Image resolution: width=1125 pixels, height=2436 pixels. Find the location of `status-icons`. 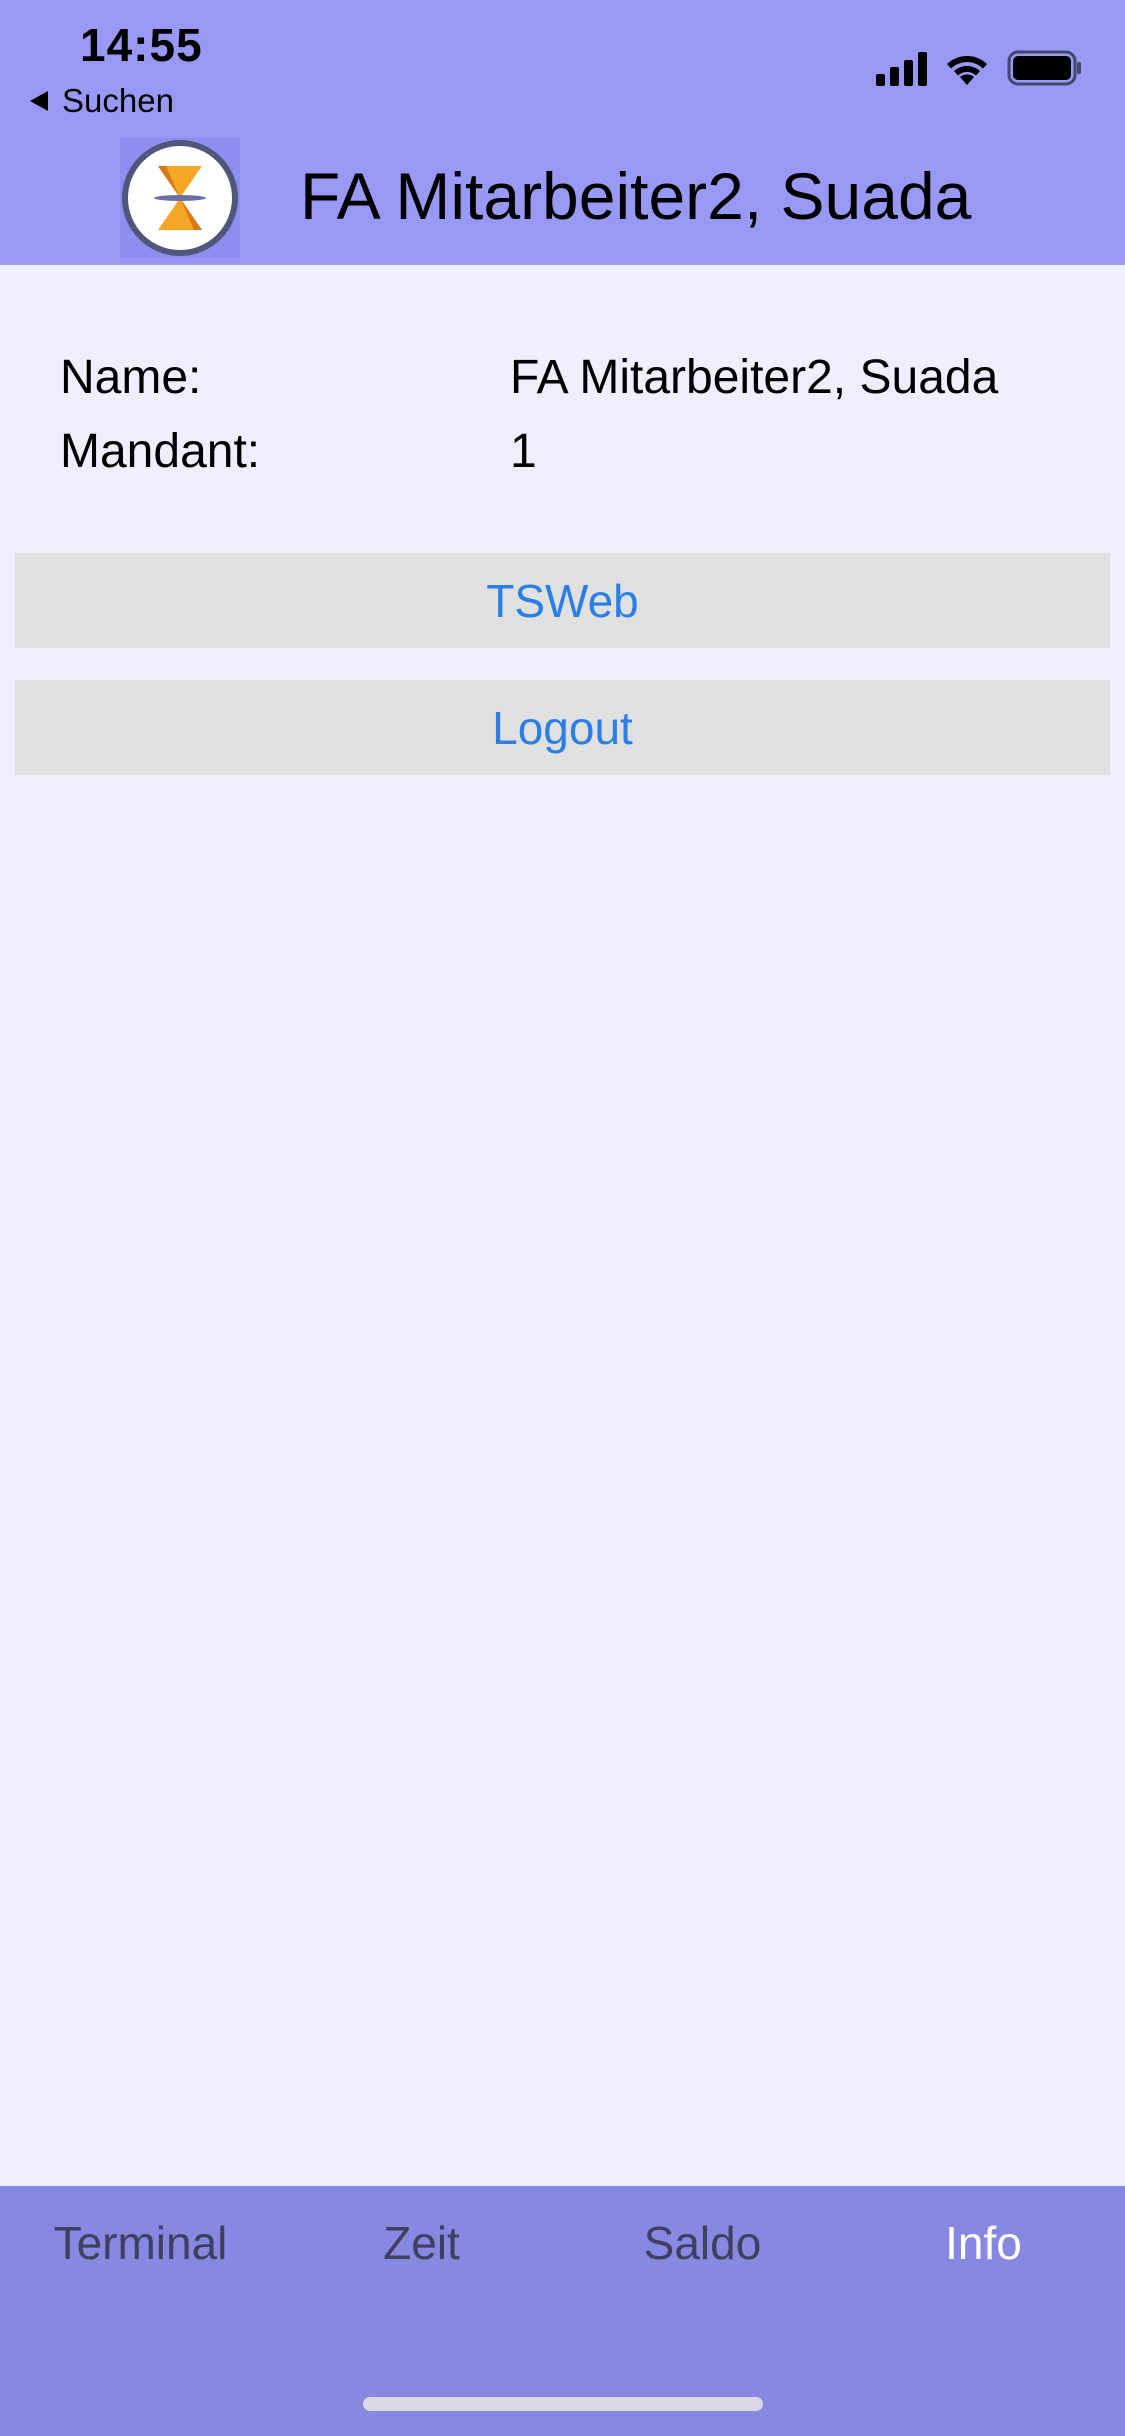

status-icons is located at coordinates (979, 68).